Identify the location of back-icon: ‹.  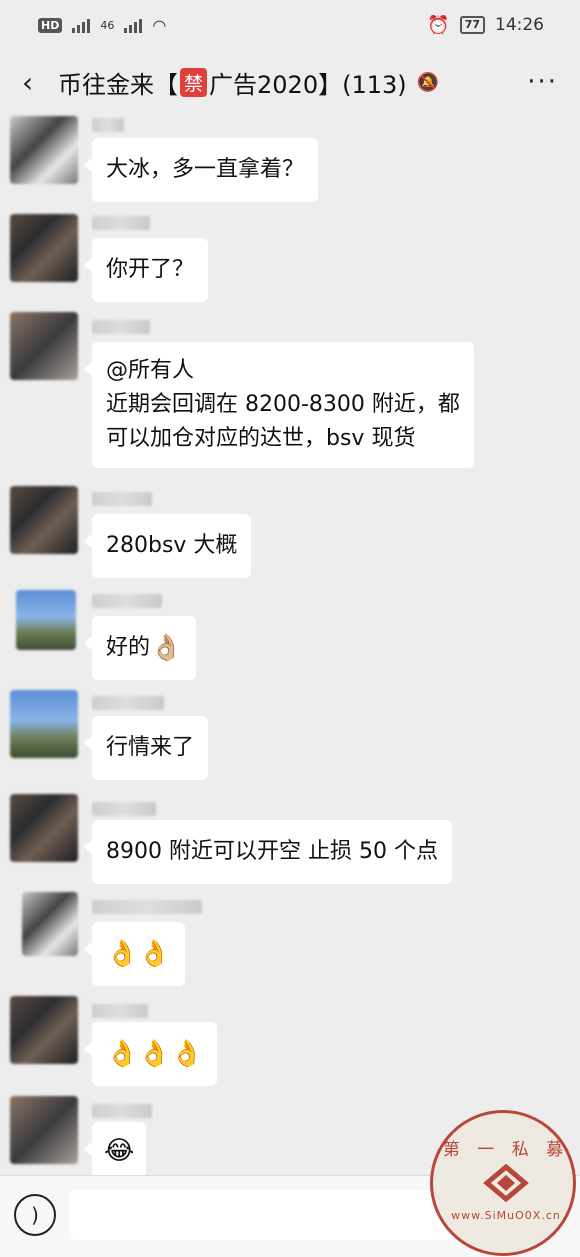
(40, 82).